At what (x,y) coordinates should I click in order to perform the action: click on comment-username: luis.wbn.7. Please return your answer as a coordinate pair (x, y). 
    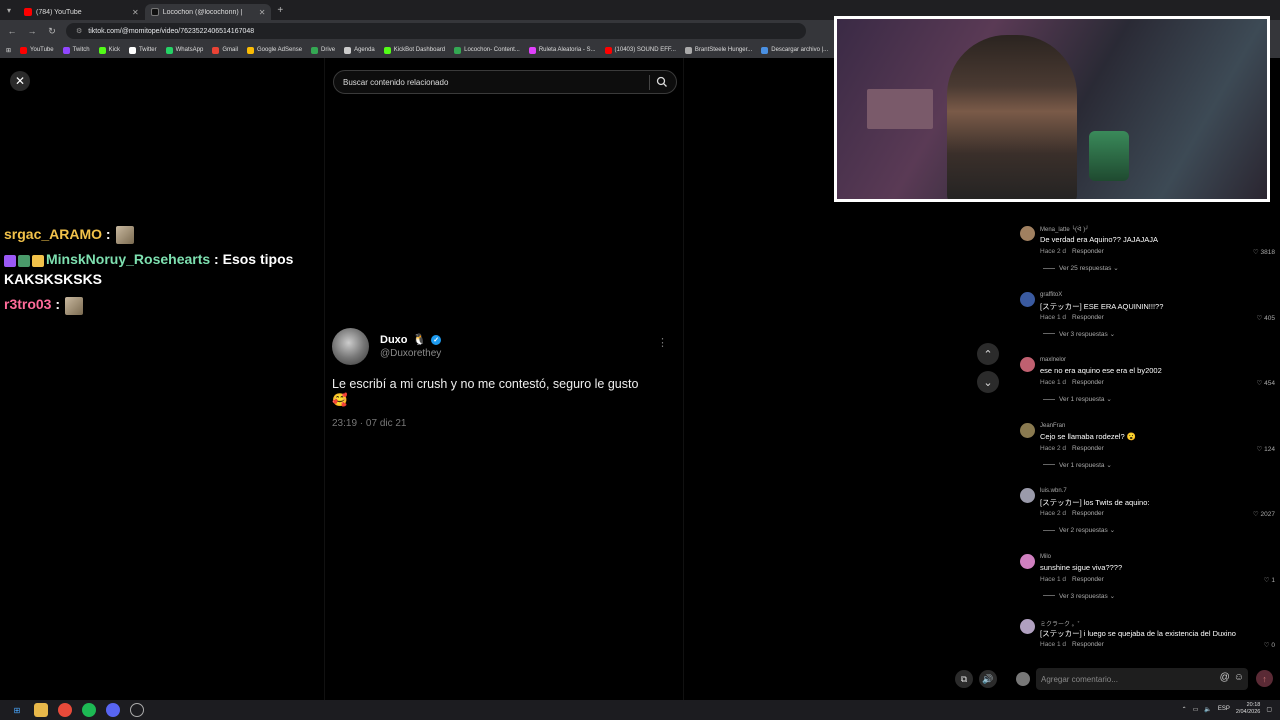
    Looking at the image, I should click on (1053, 491).